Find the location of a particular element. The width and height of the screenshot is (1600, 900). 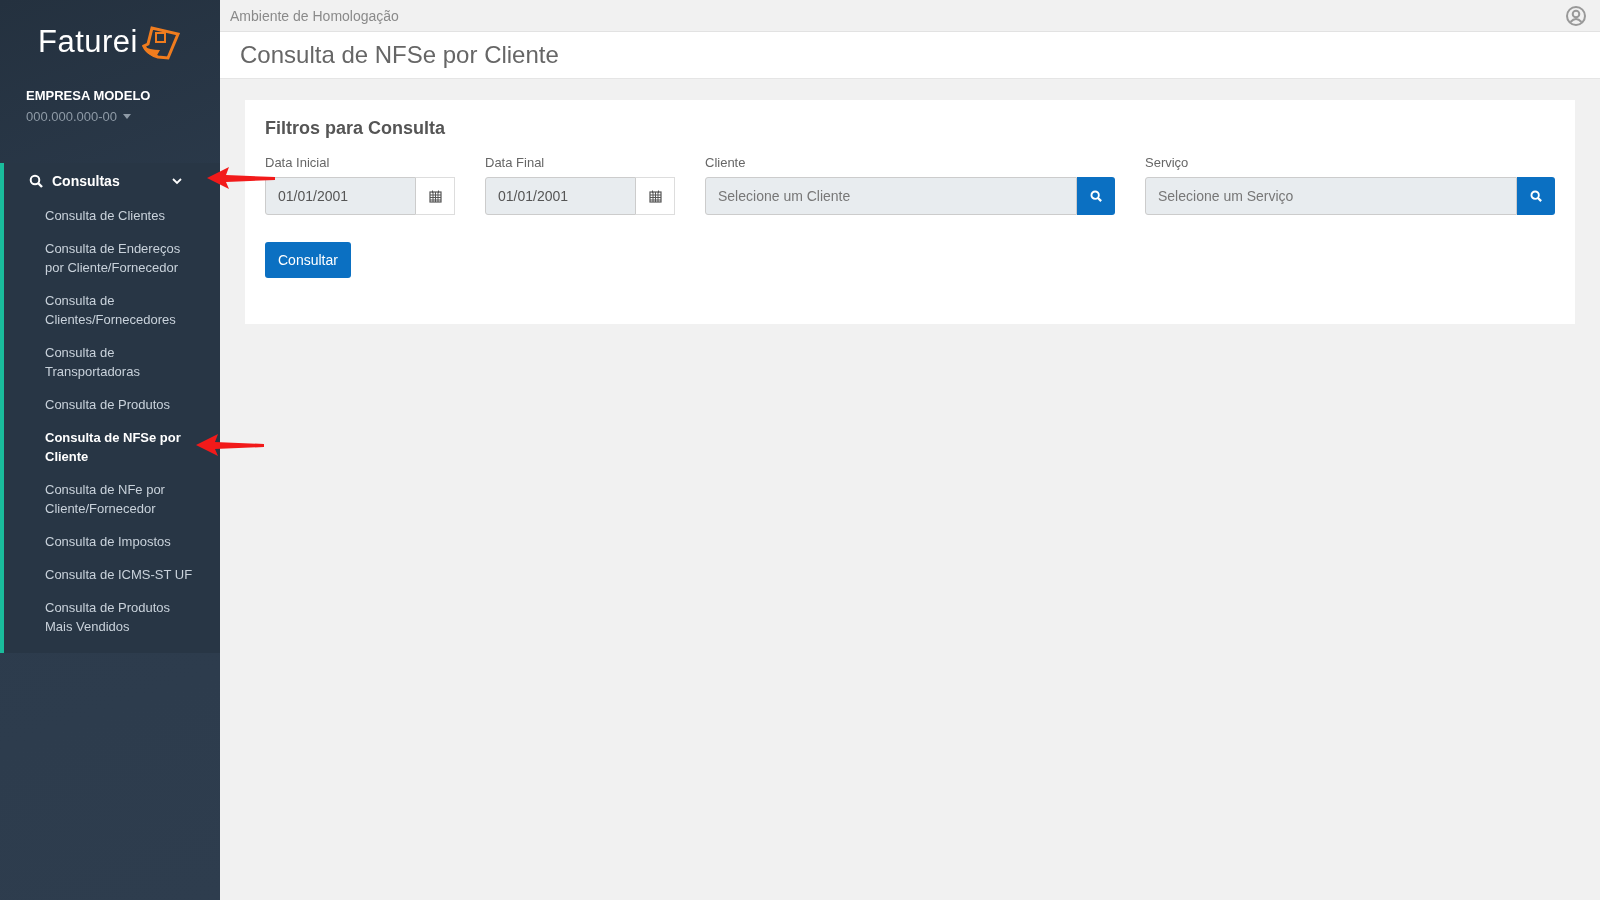

user-icon is located at coordinates (1576, 15).